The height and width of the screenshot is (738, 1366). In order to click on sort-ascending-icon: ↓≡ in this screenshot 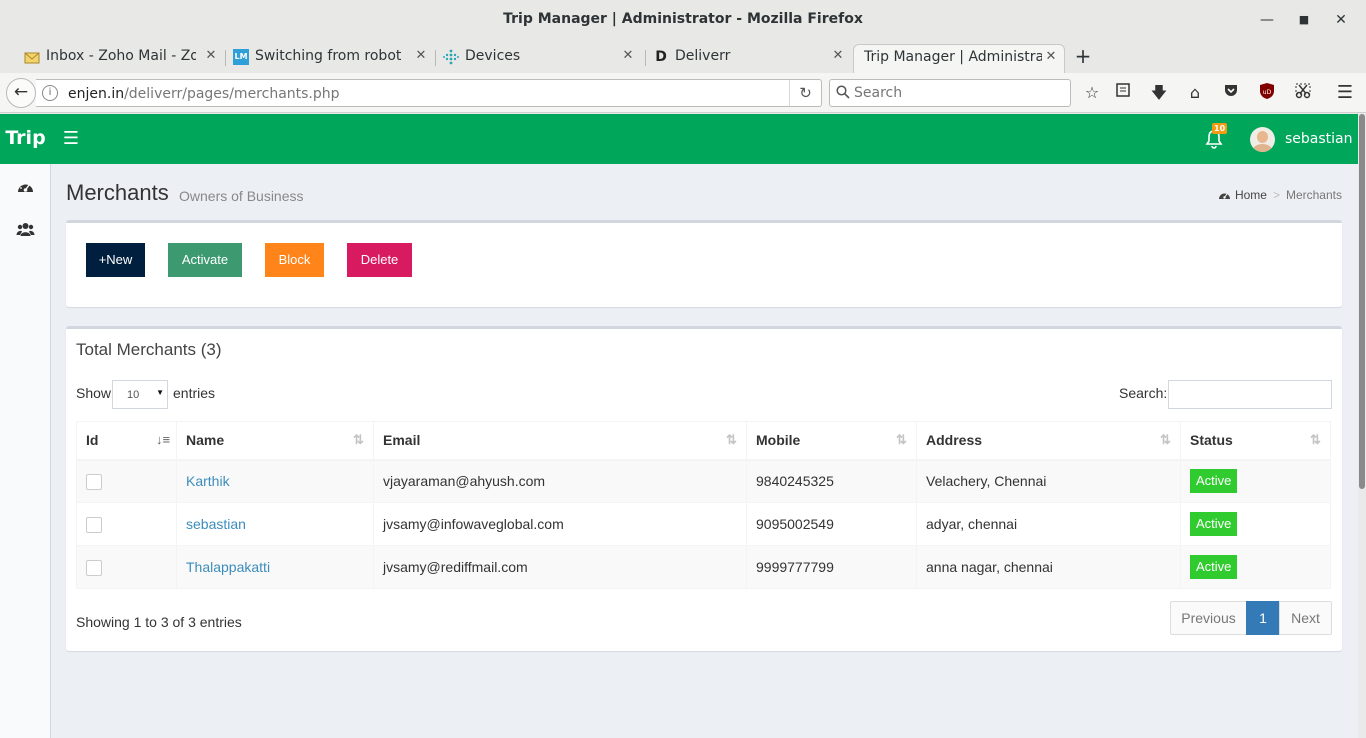, I will do `click(163, 440)`.